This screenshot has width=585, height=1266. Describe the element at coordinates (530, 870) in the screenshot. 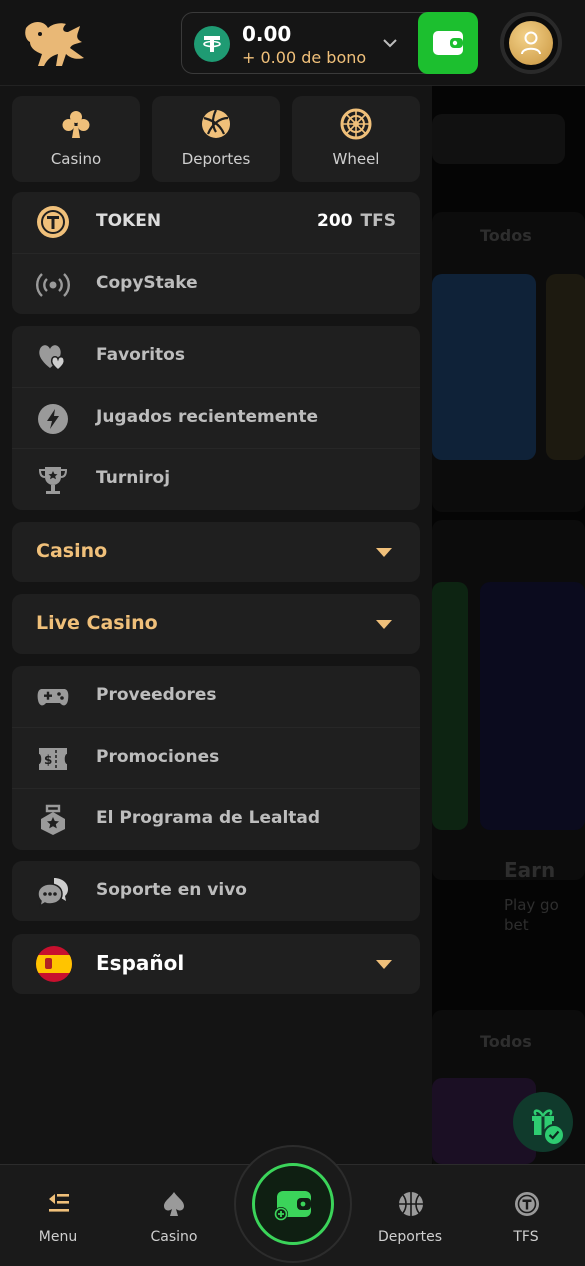

I see `bg-earn-label: Earn` at that location.